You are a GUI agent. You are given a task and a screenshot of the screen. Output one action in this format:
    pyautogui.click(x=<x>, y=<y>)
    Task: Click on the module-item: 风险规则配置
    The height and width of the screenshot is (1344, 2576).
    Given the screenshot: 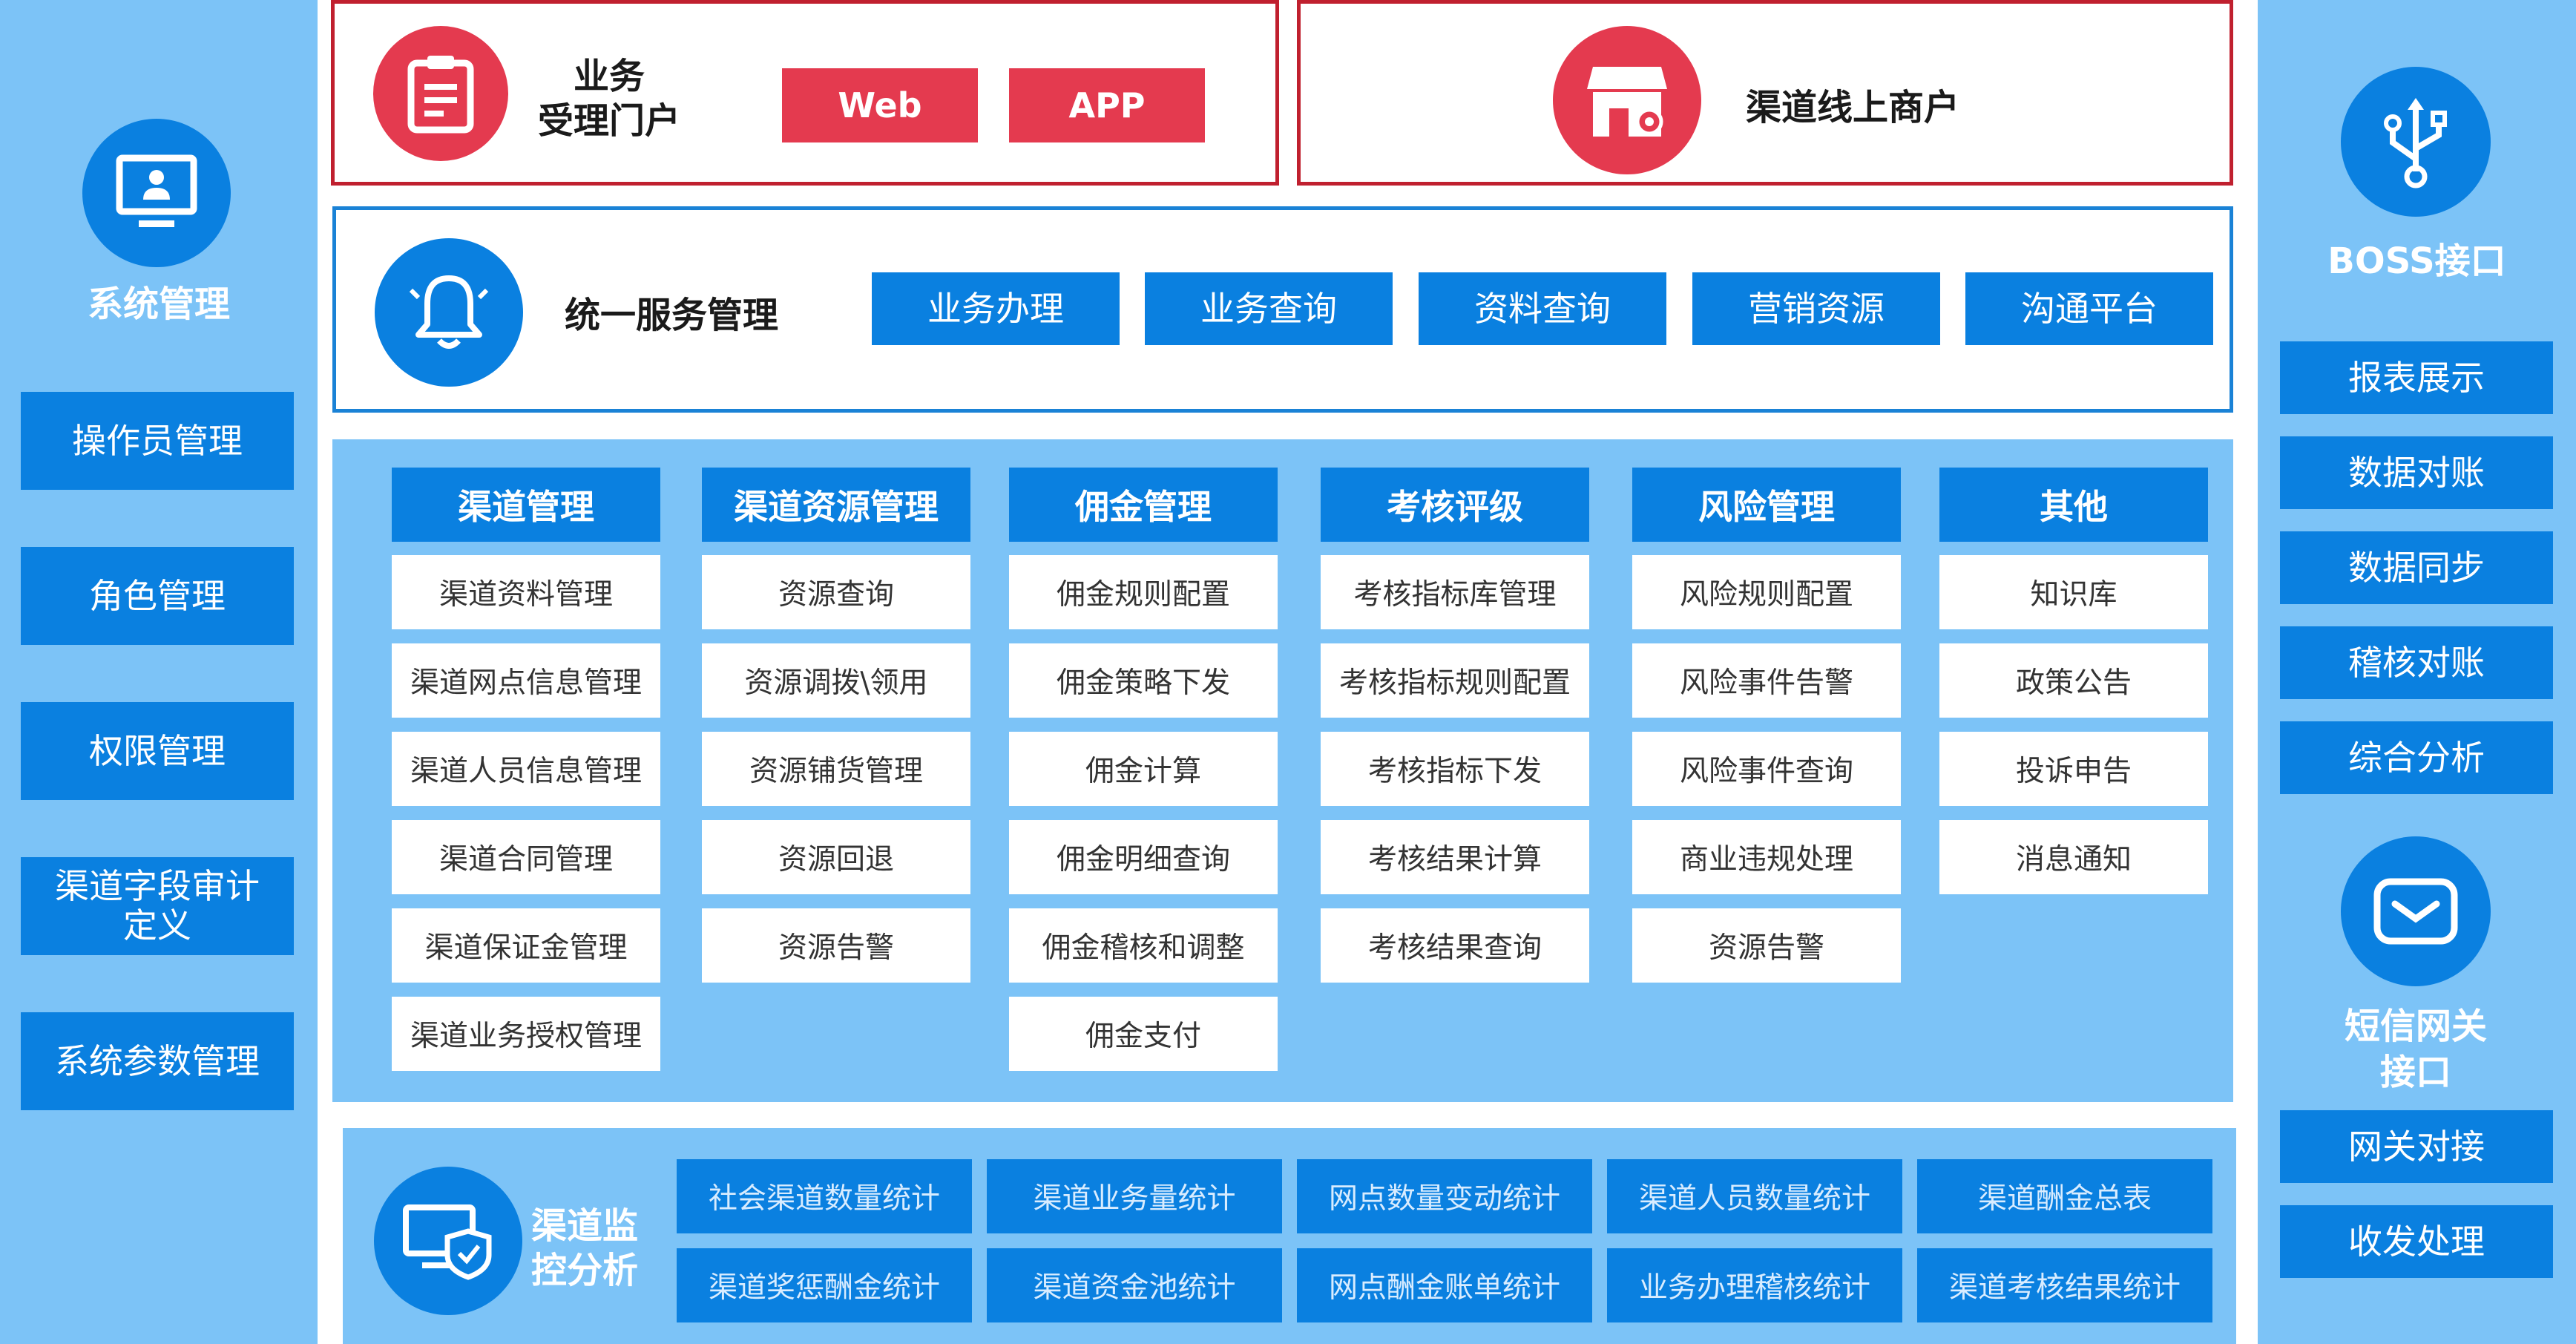 What is the action you would take?
    pyautogui.click(x=1766, y=592)
    